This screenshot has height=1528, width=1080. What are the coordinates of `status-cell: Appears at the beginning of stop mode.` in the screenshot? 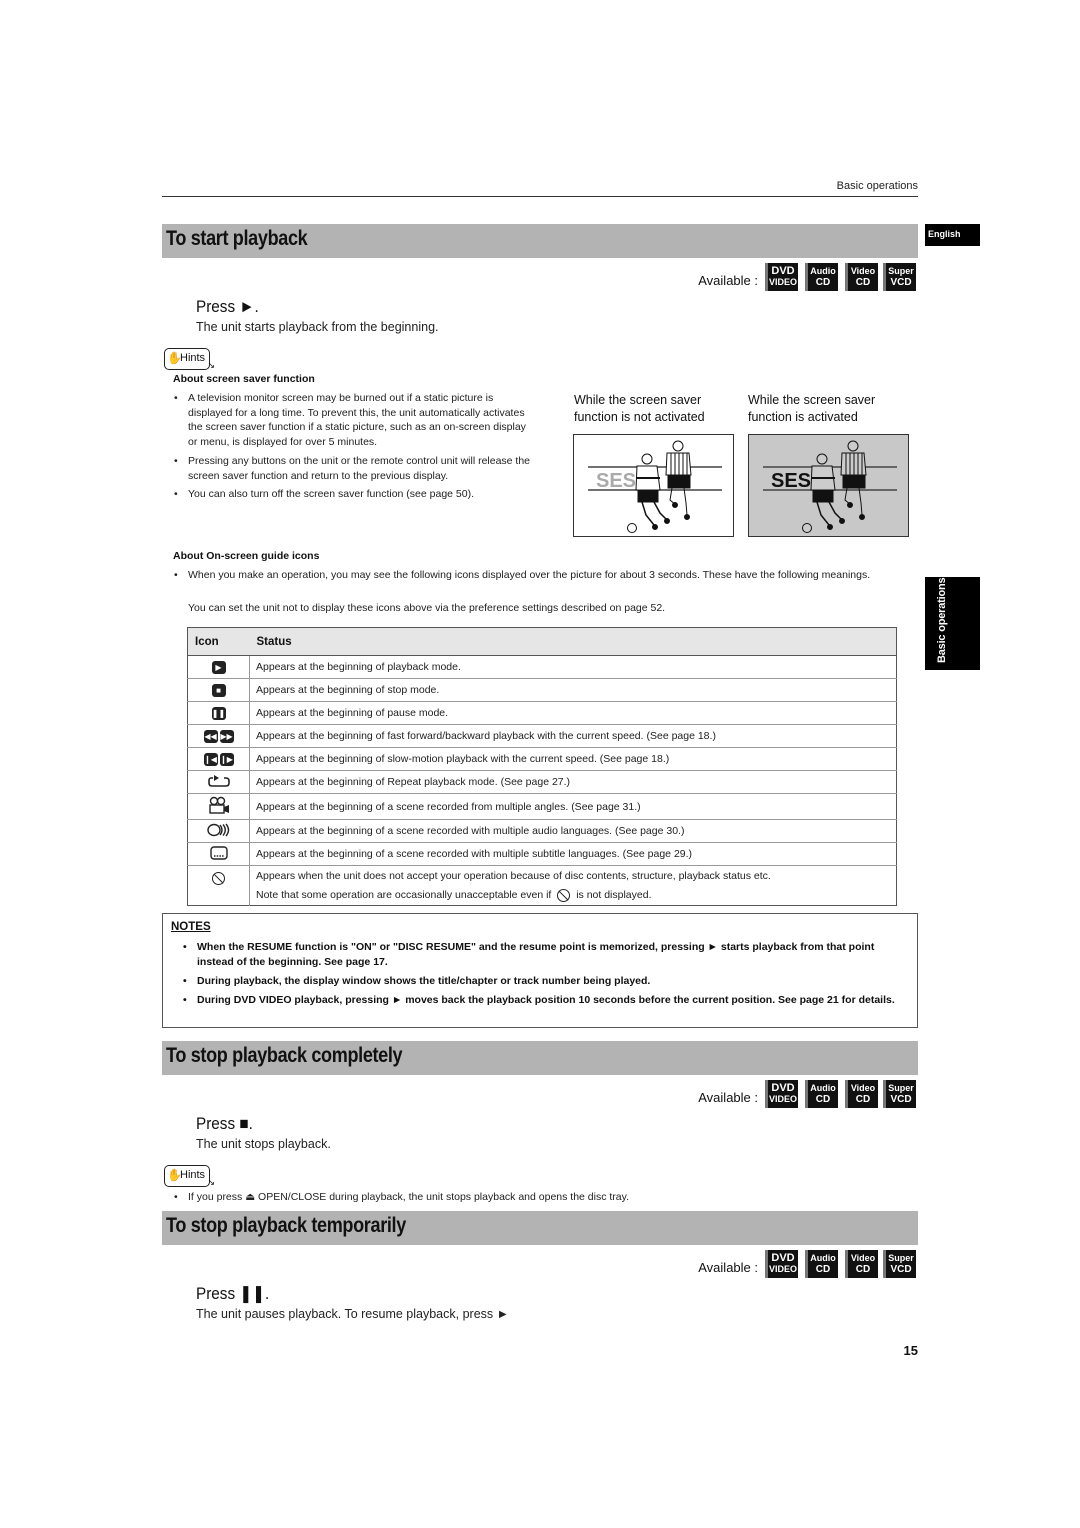 It's located at (573, 690).